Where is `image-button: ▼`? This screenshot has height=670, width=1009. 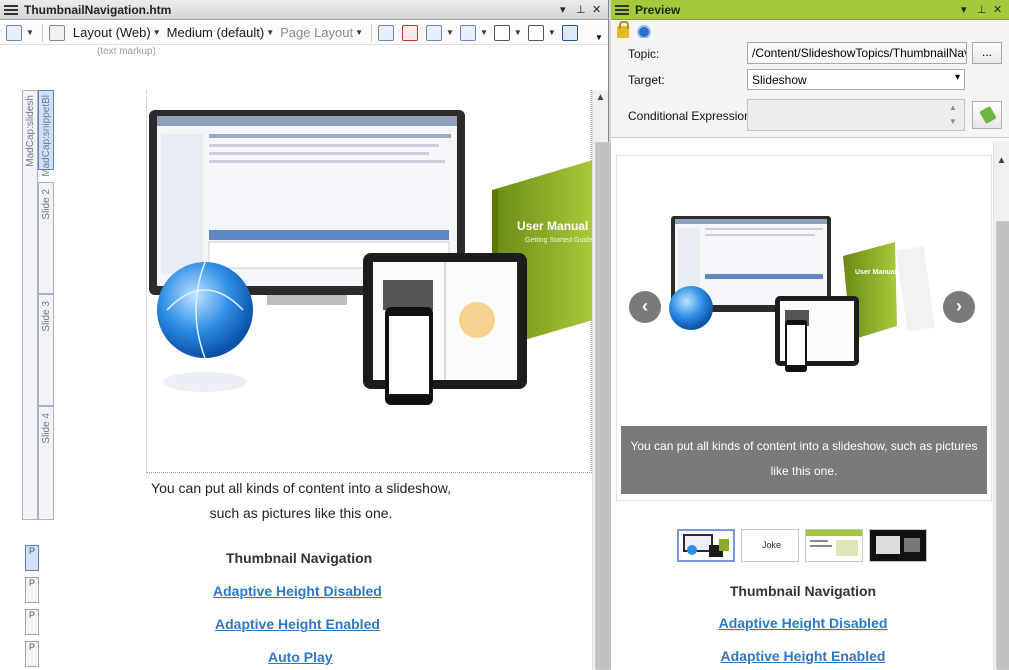 image-button: ▼ is located at coordinates (440, 32).